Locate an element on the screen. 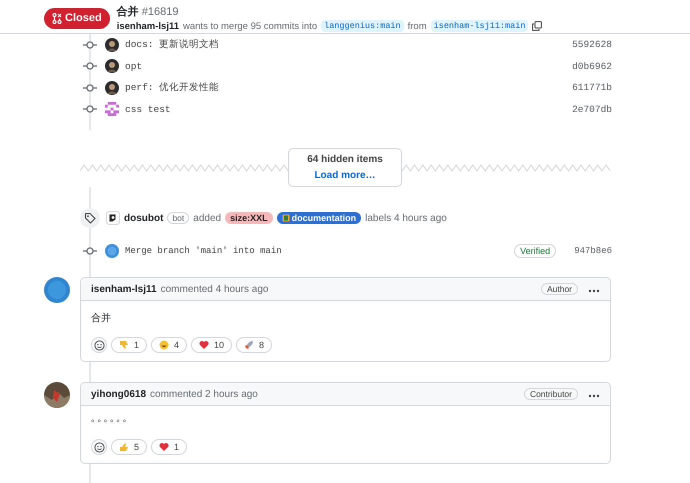 The height and width of the screenshot is (483, 690). rocket-icon is located at coordinates (249, 345).